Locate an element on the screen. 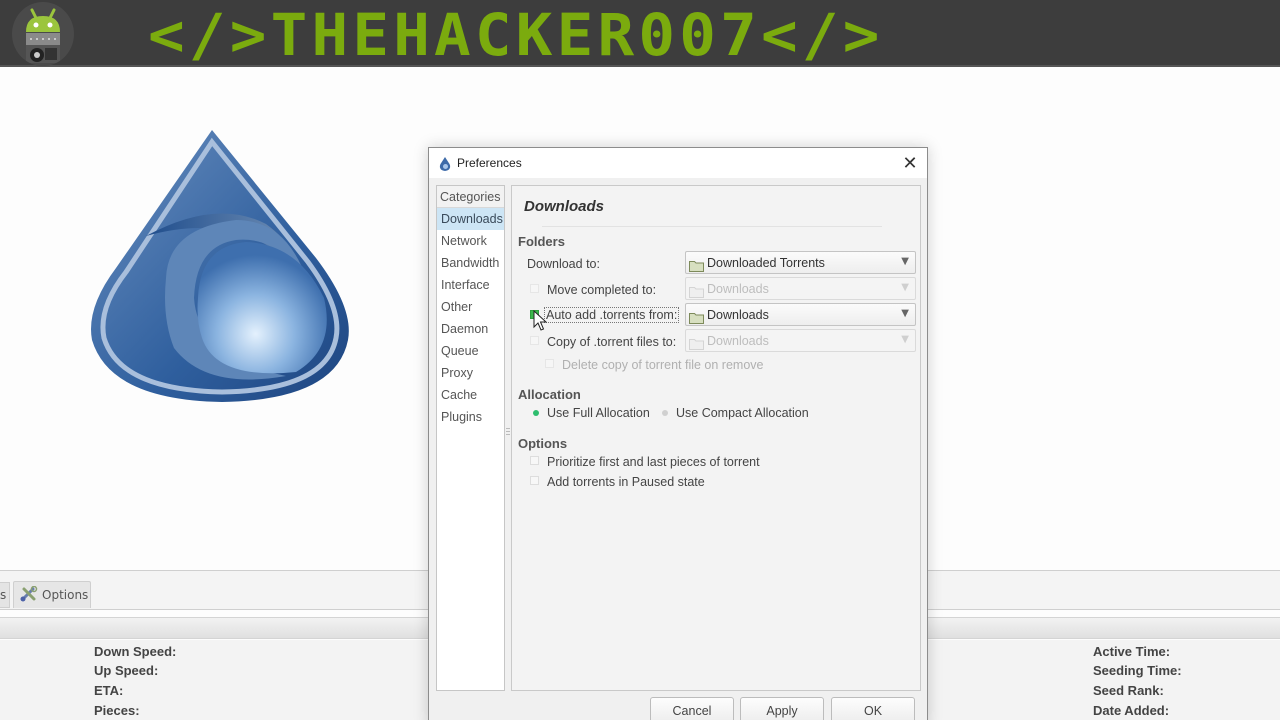 This screenshot has height=720, width=1280. download-to-value: Downloaded Torrents is located at coordinates (766, 262).